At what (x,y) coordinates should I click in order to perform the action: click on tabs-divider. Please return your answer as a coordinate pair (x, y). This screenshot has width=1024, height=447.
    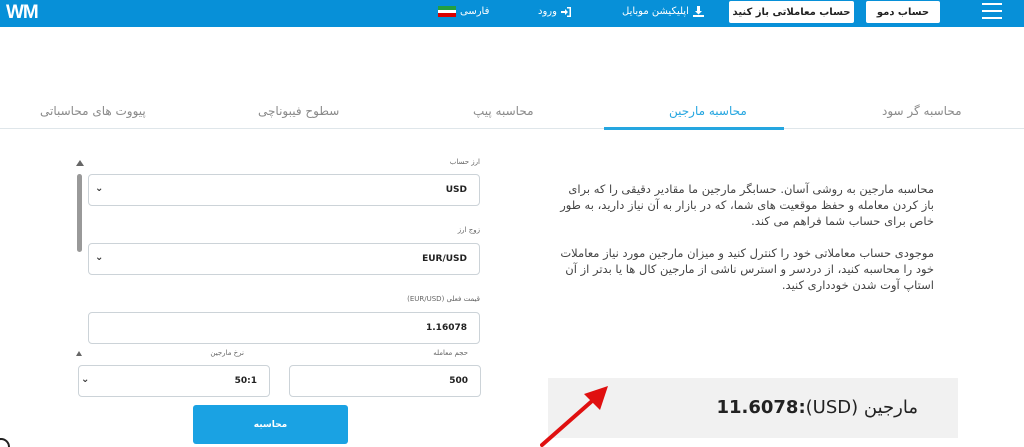
    Looking at the image, I should click on (512, 128).